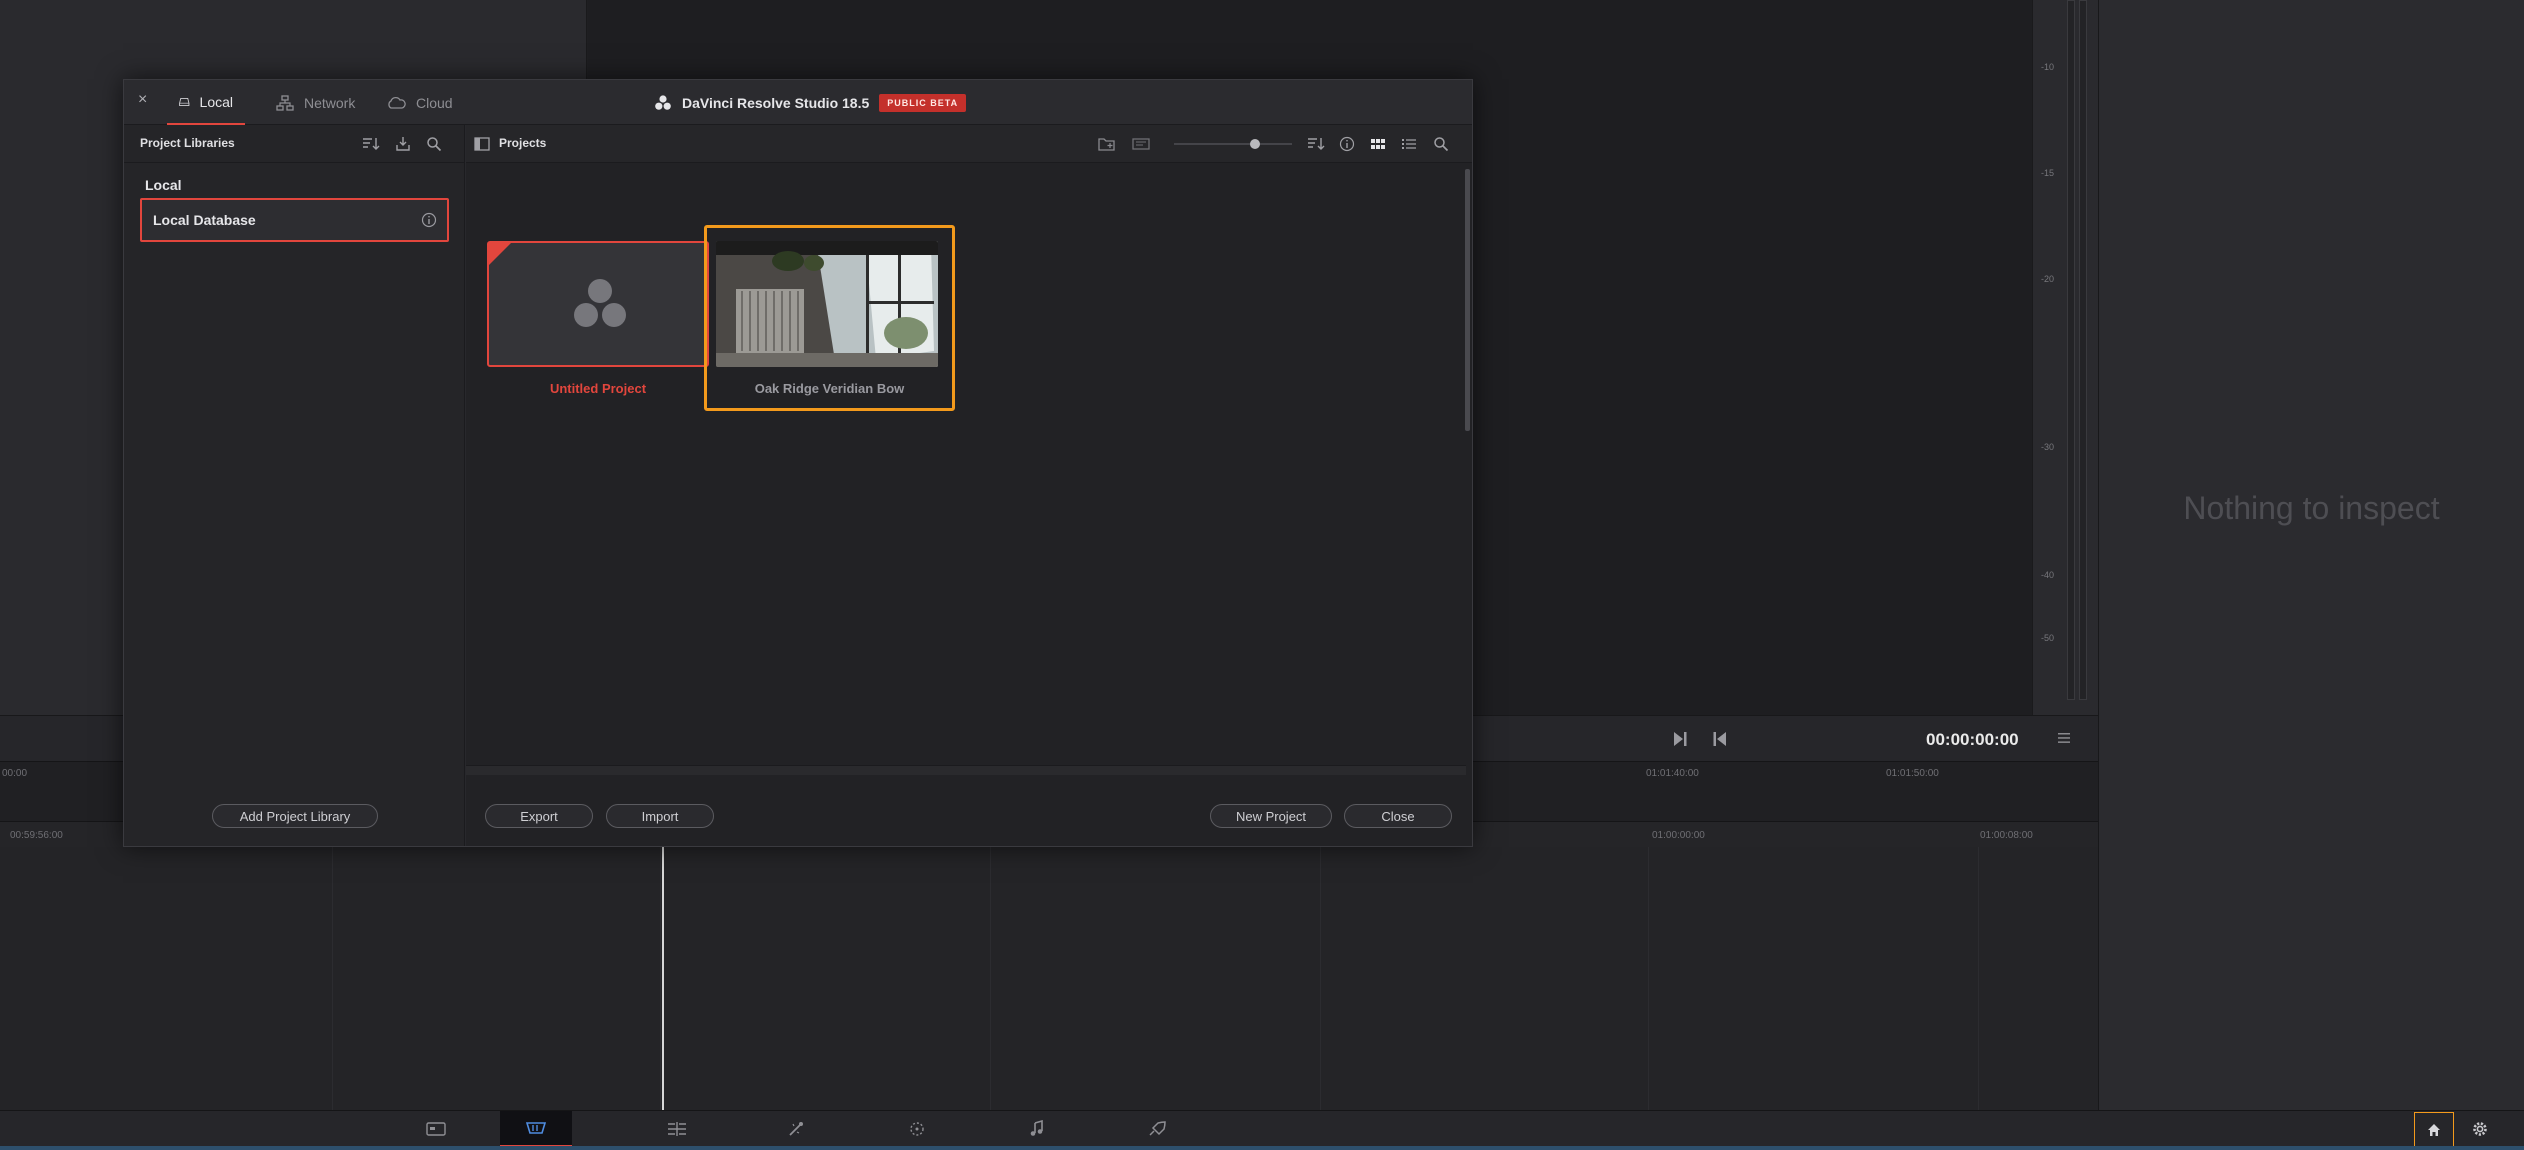  Describe the element at coordinates (663, 978) in the screenshot. I see `playhead` at that location.